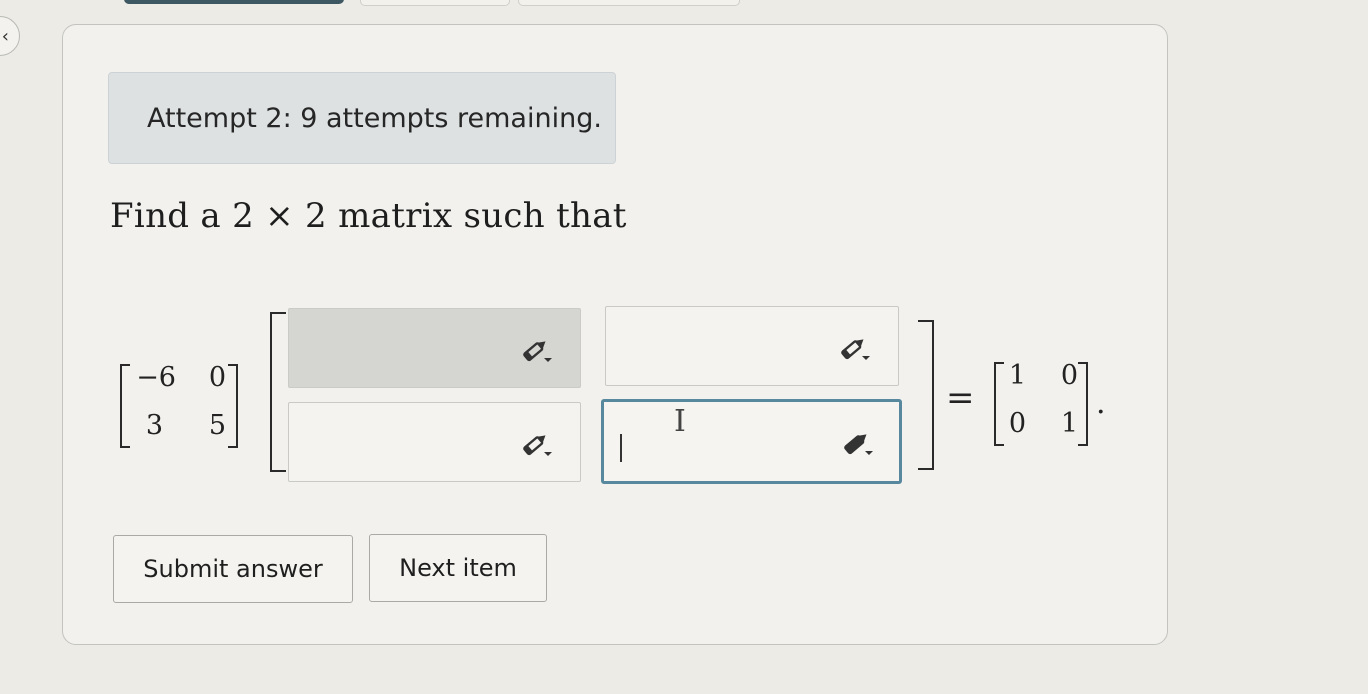 Image resolution: width=1368 pixels, height=694 pixels. Describe the element at coordinates (752, 346) in the screenshot. I see `answer-cell-r1c2` at that location.